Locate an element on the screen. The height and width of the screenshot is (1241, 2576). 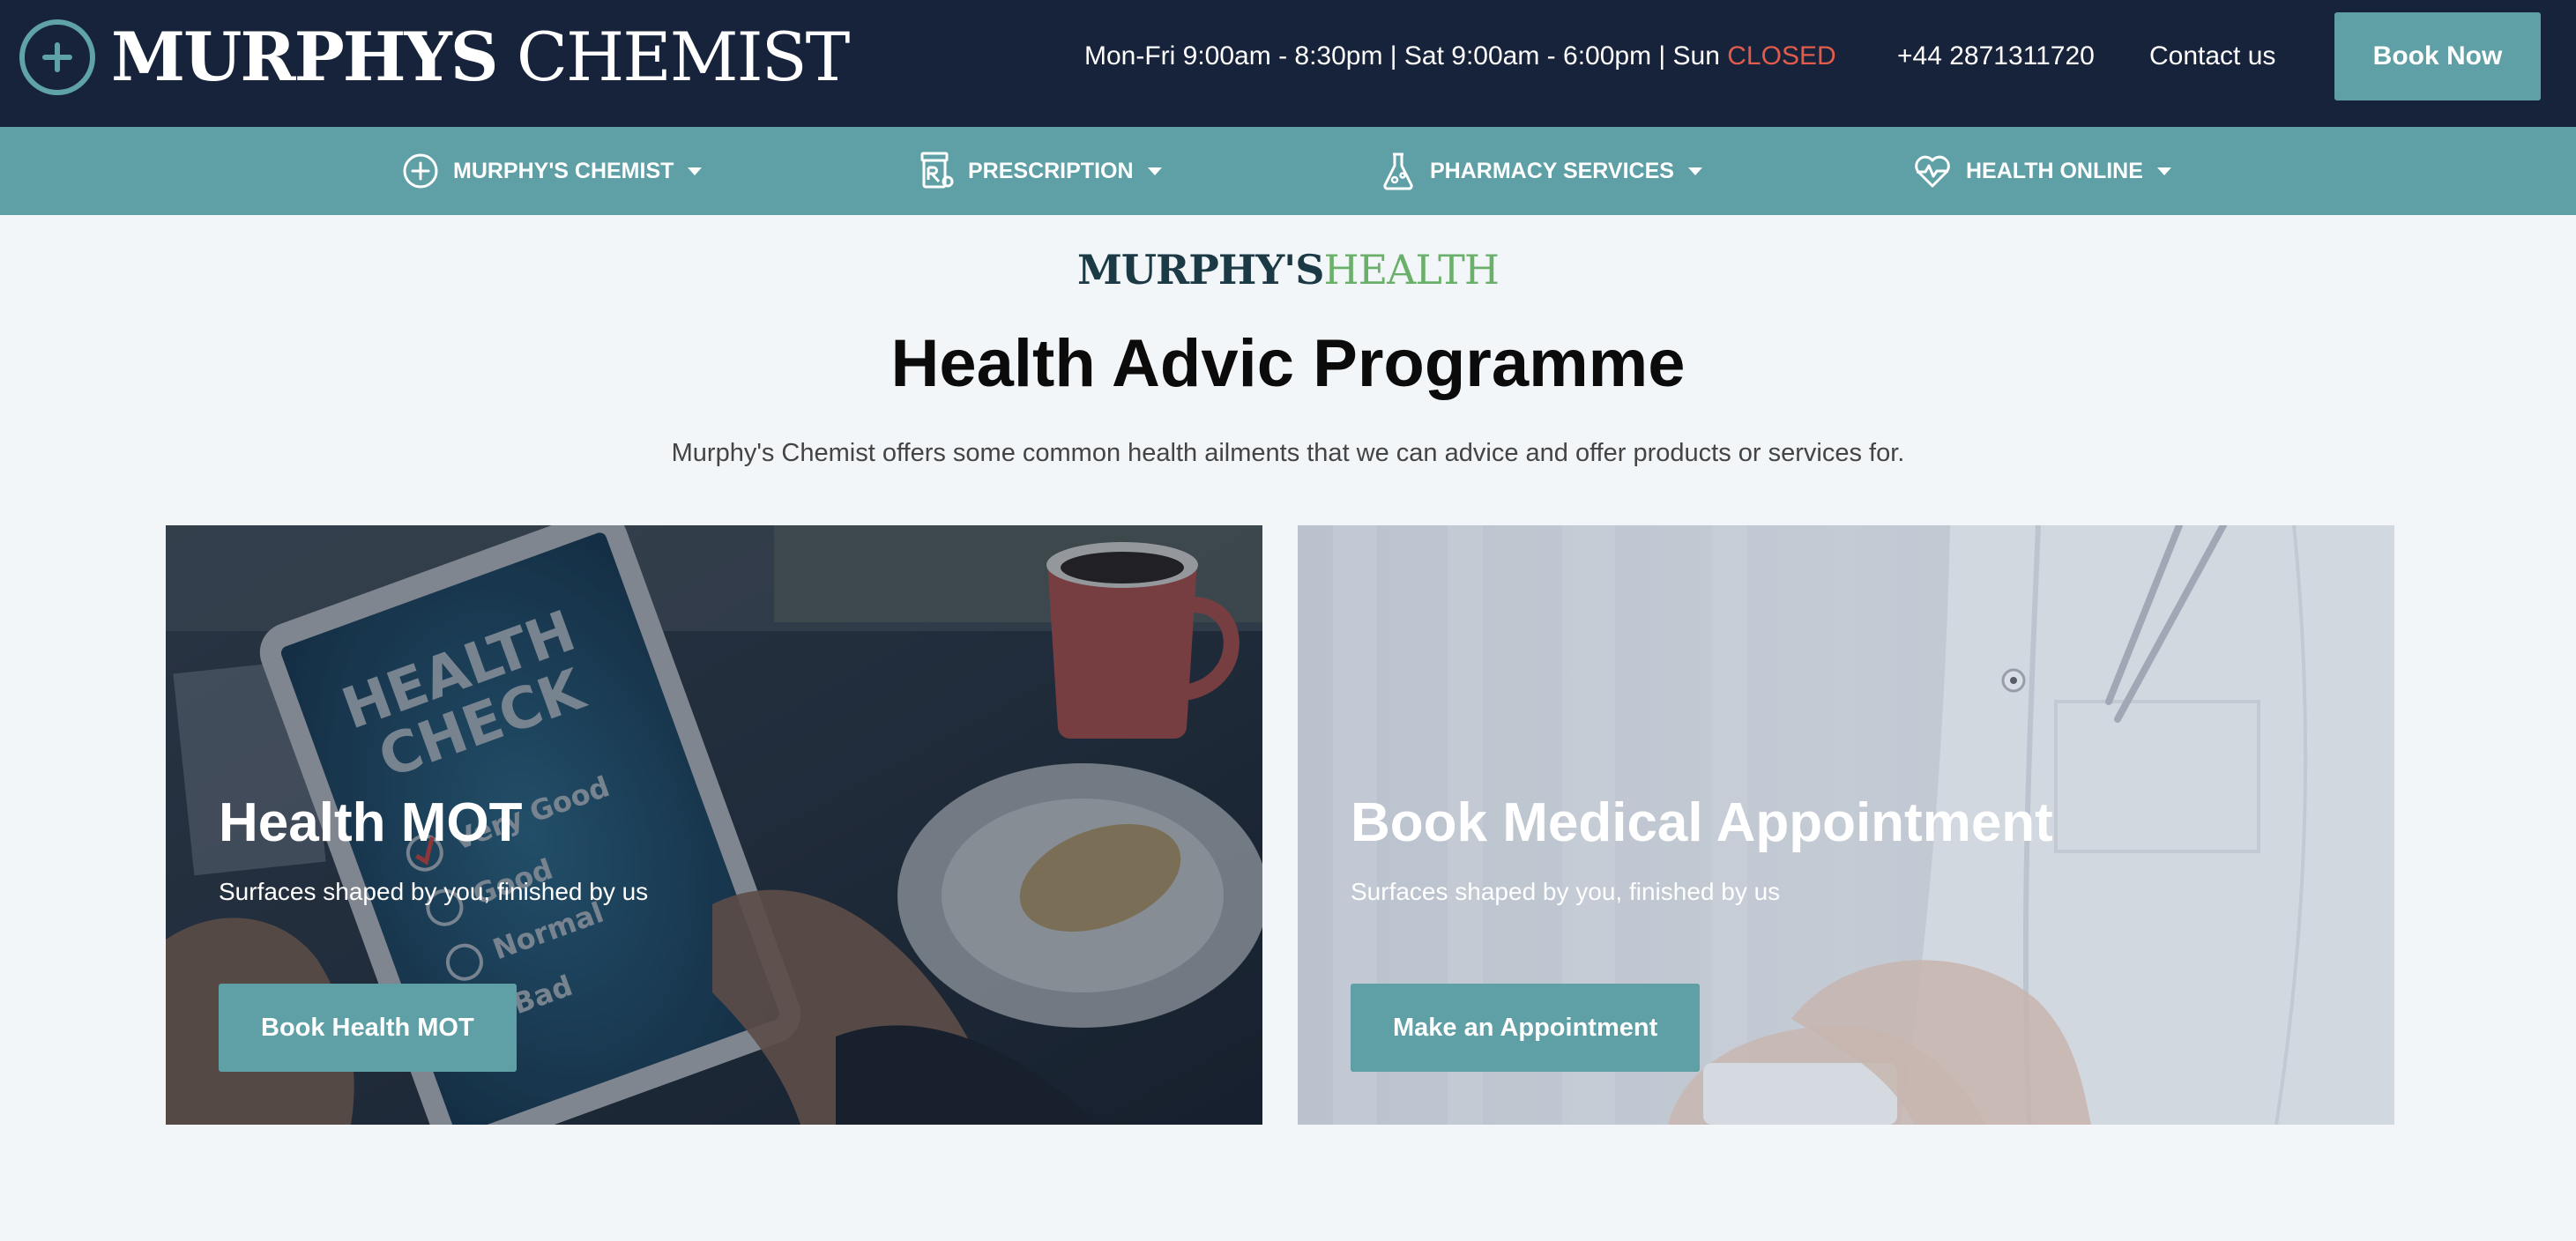
plus-circle-logo-icon is located at coordinates (57, 57).